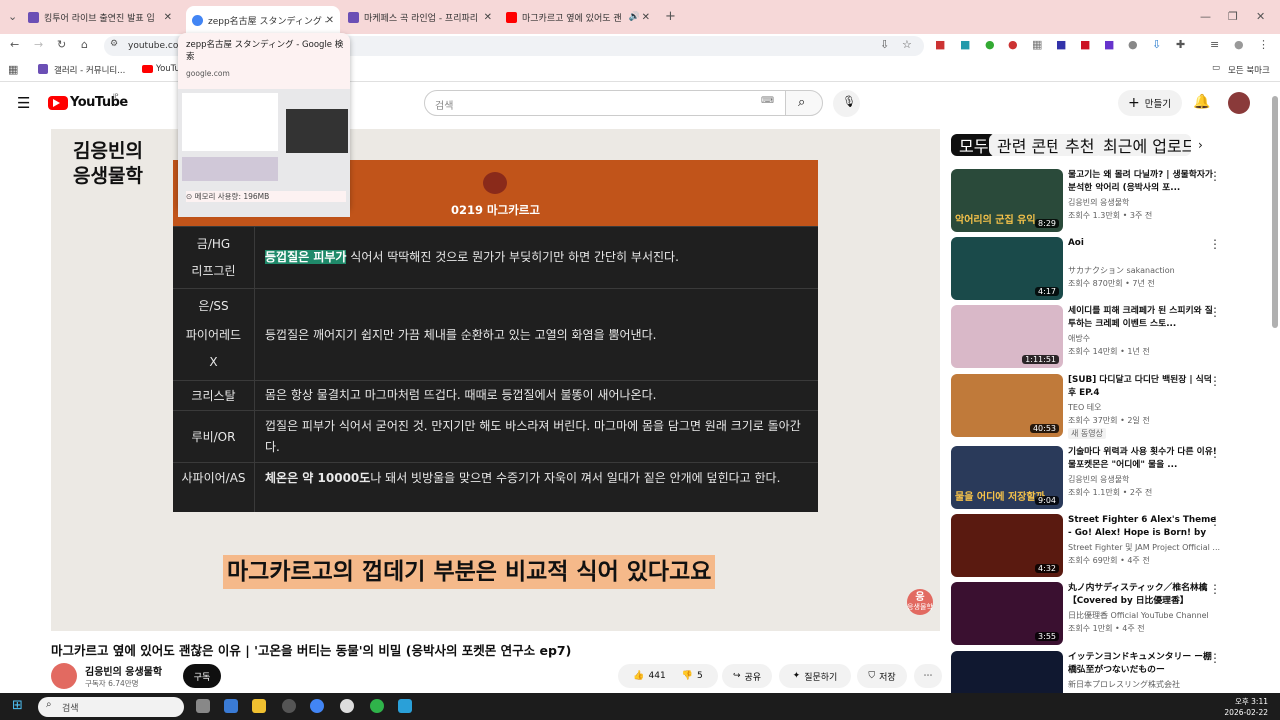 The width and height of the screenshot is (1280, 720). What do you see at coordinates (700, 676) in the screenshot?
I see `dislike-count: 5` at bounding box center [700, 676].